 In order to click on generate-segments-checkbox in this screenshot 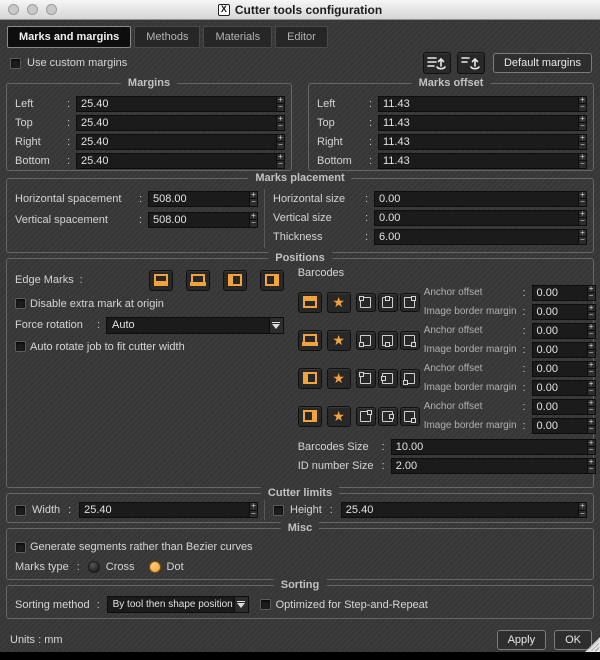, I will do `click(20, 547)`.